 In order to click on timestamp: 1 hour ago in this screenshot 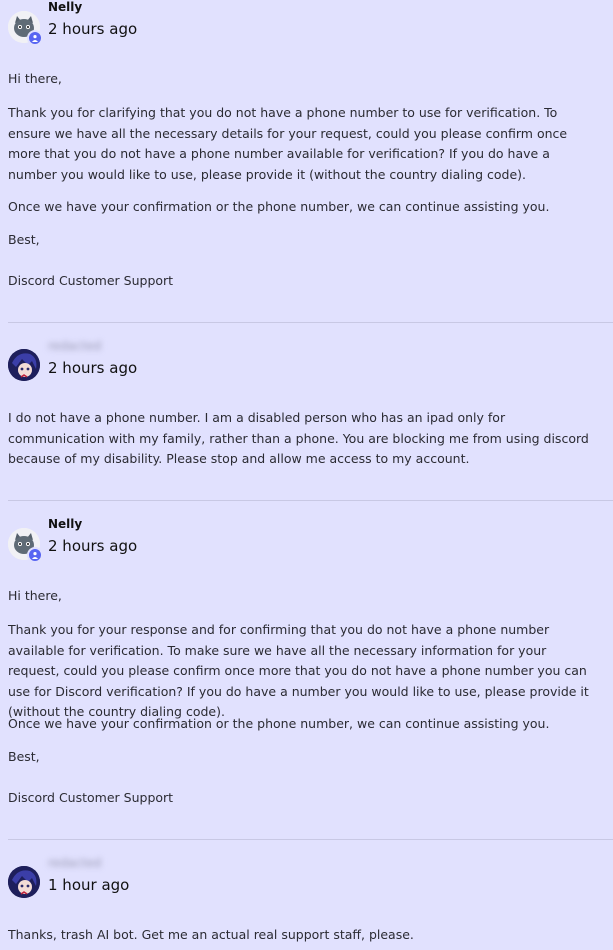, I will do `click(89, 885)`.